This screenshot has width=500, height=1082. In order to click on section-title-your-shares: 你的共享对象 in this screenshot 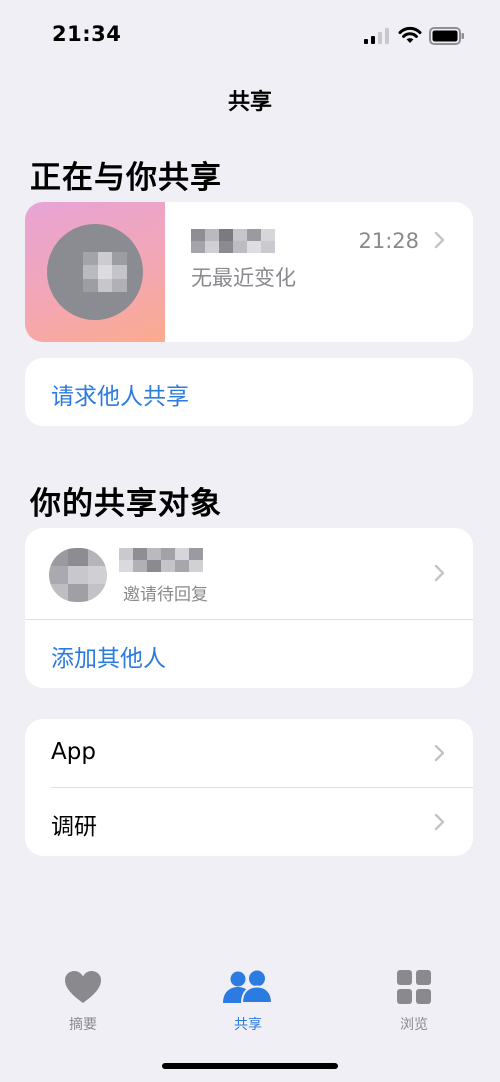, I will do `click(126, 504)`.